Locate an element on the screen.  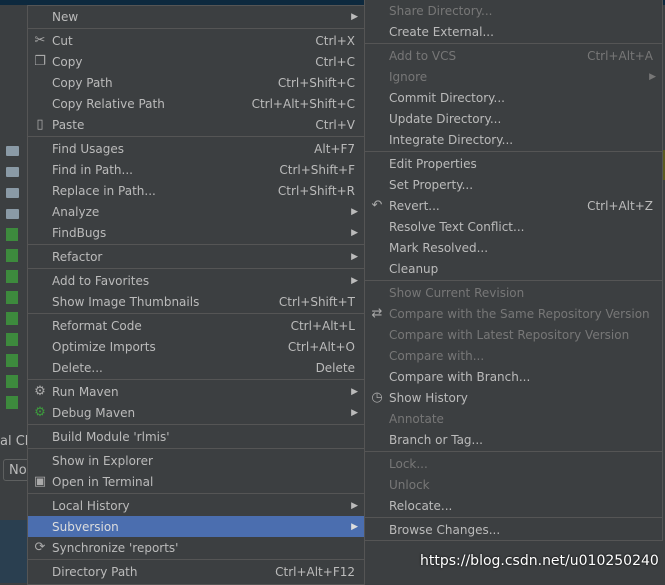
menu-item-delete: Delete... Delete is located at coordinates (196, 367).